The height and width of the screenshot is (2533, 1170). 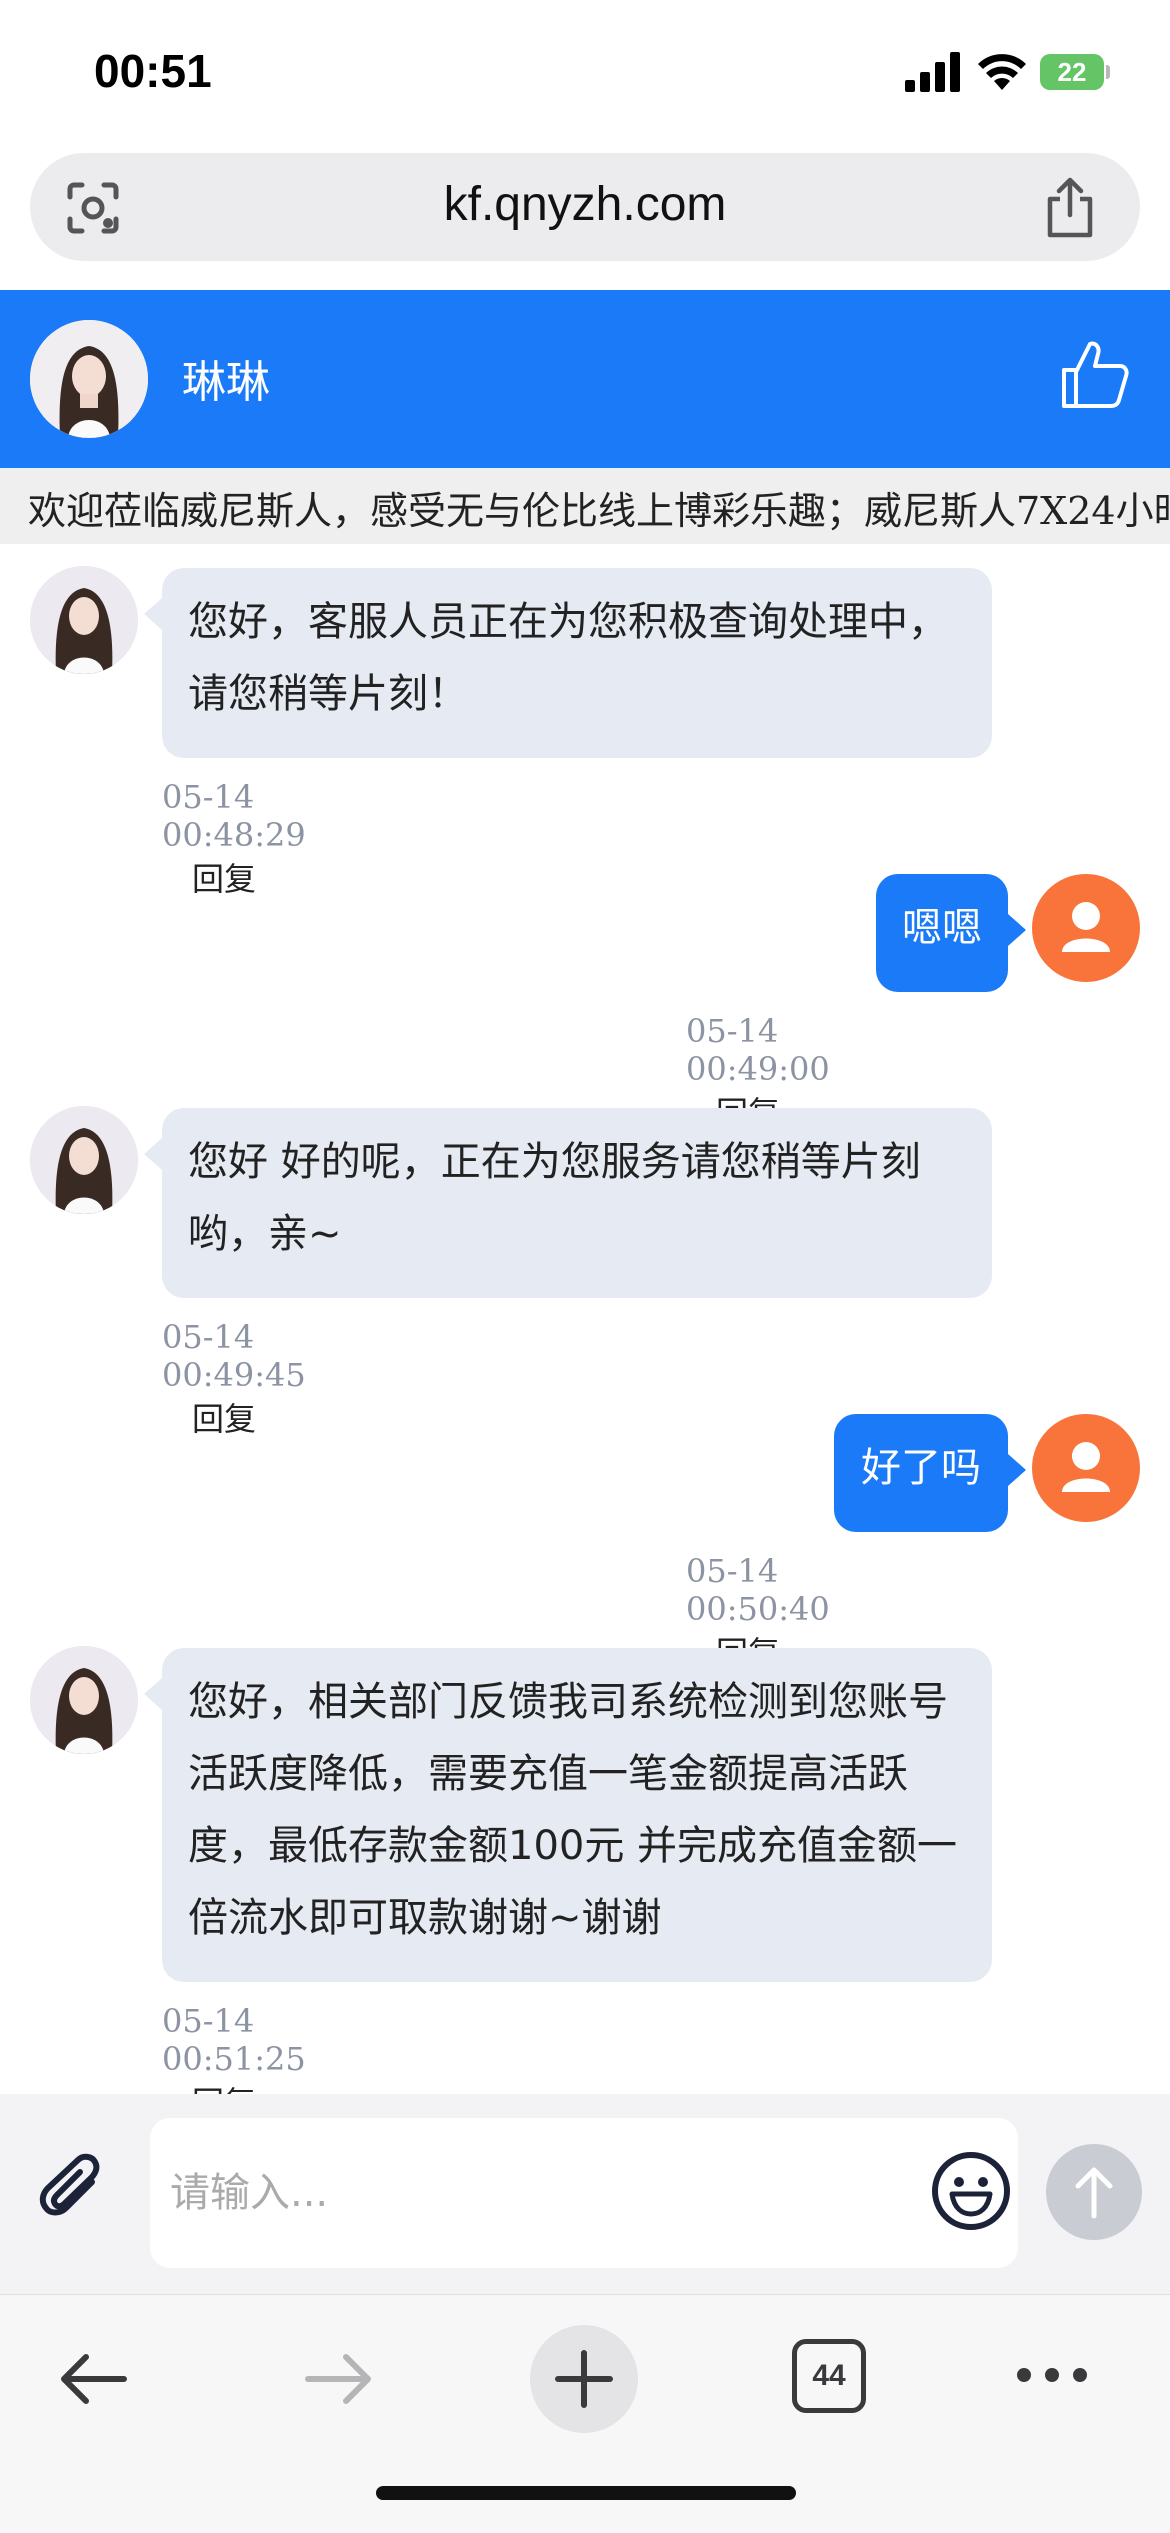 What do you see at coordinates (758, 1050) in the screenshot?
I see `message-timestamp: 05-14 00:49:00` at bounding box center [758, 1050].